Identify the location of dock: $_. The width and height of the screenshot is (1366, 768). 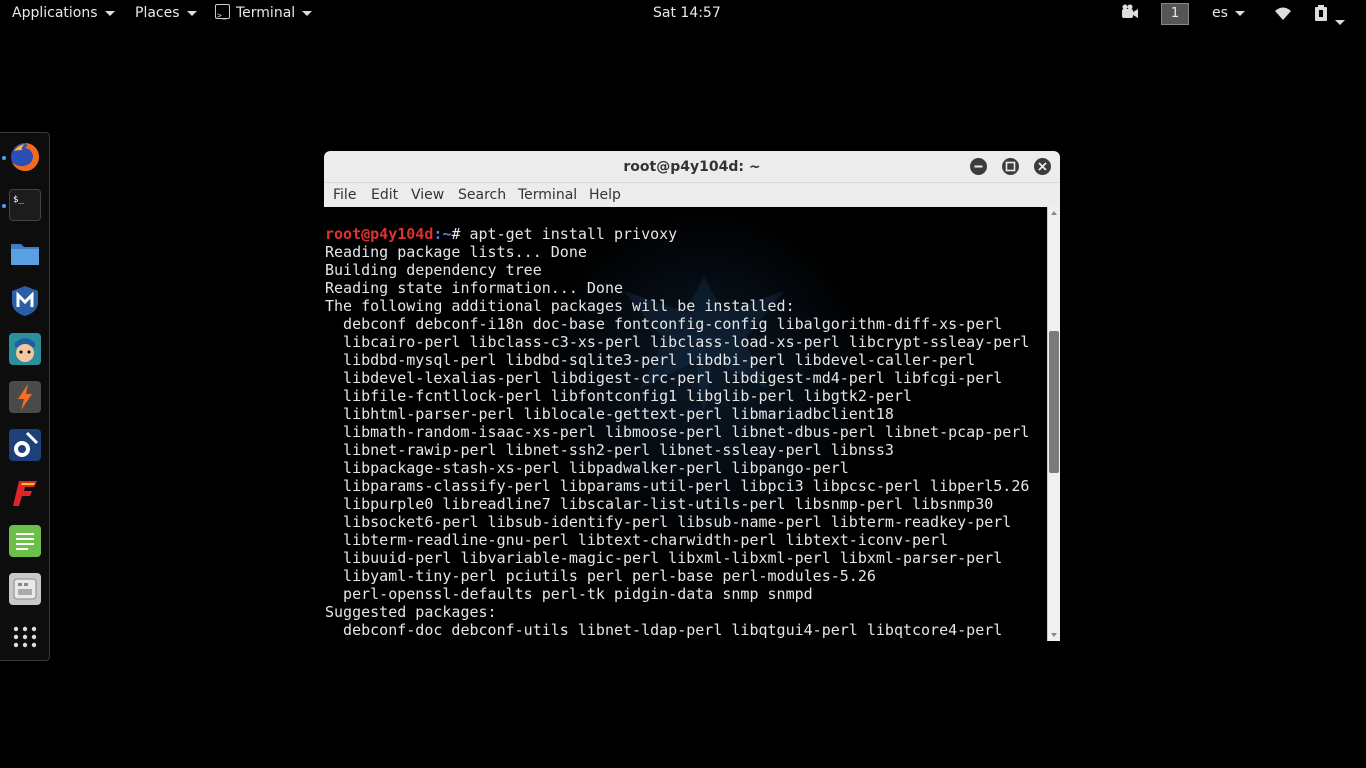
(25, 396).